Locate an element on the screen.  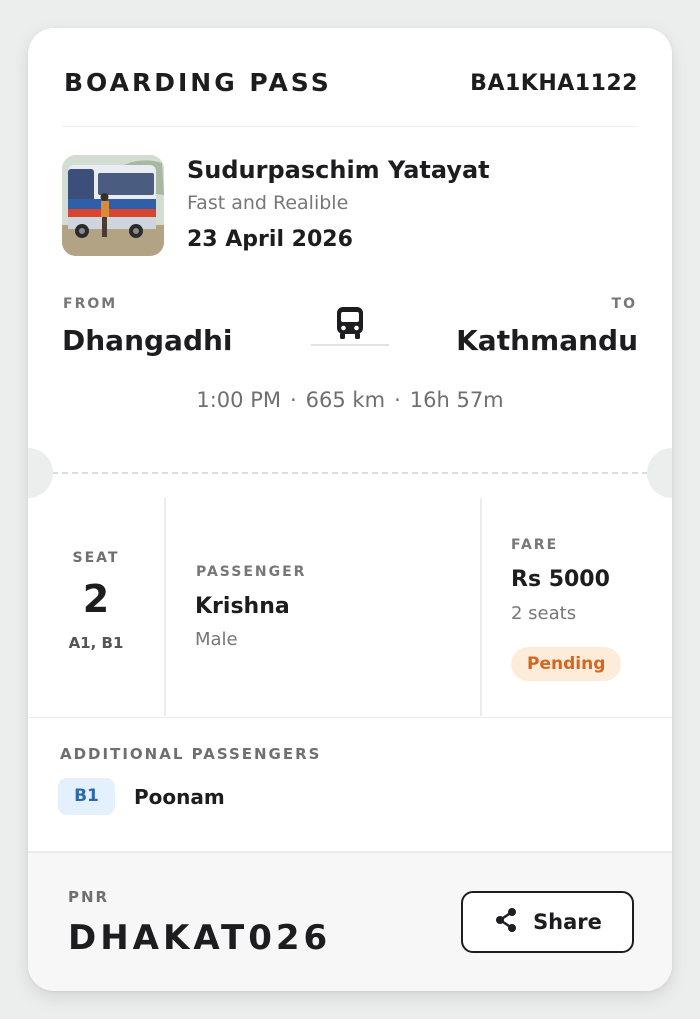
travel-date: 23 April 2026 is located at coordinates (270, 239).